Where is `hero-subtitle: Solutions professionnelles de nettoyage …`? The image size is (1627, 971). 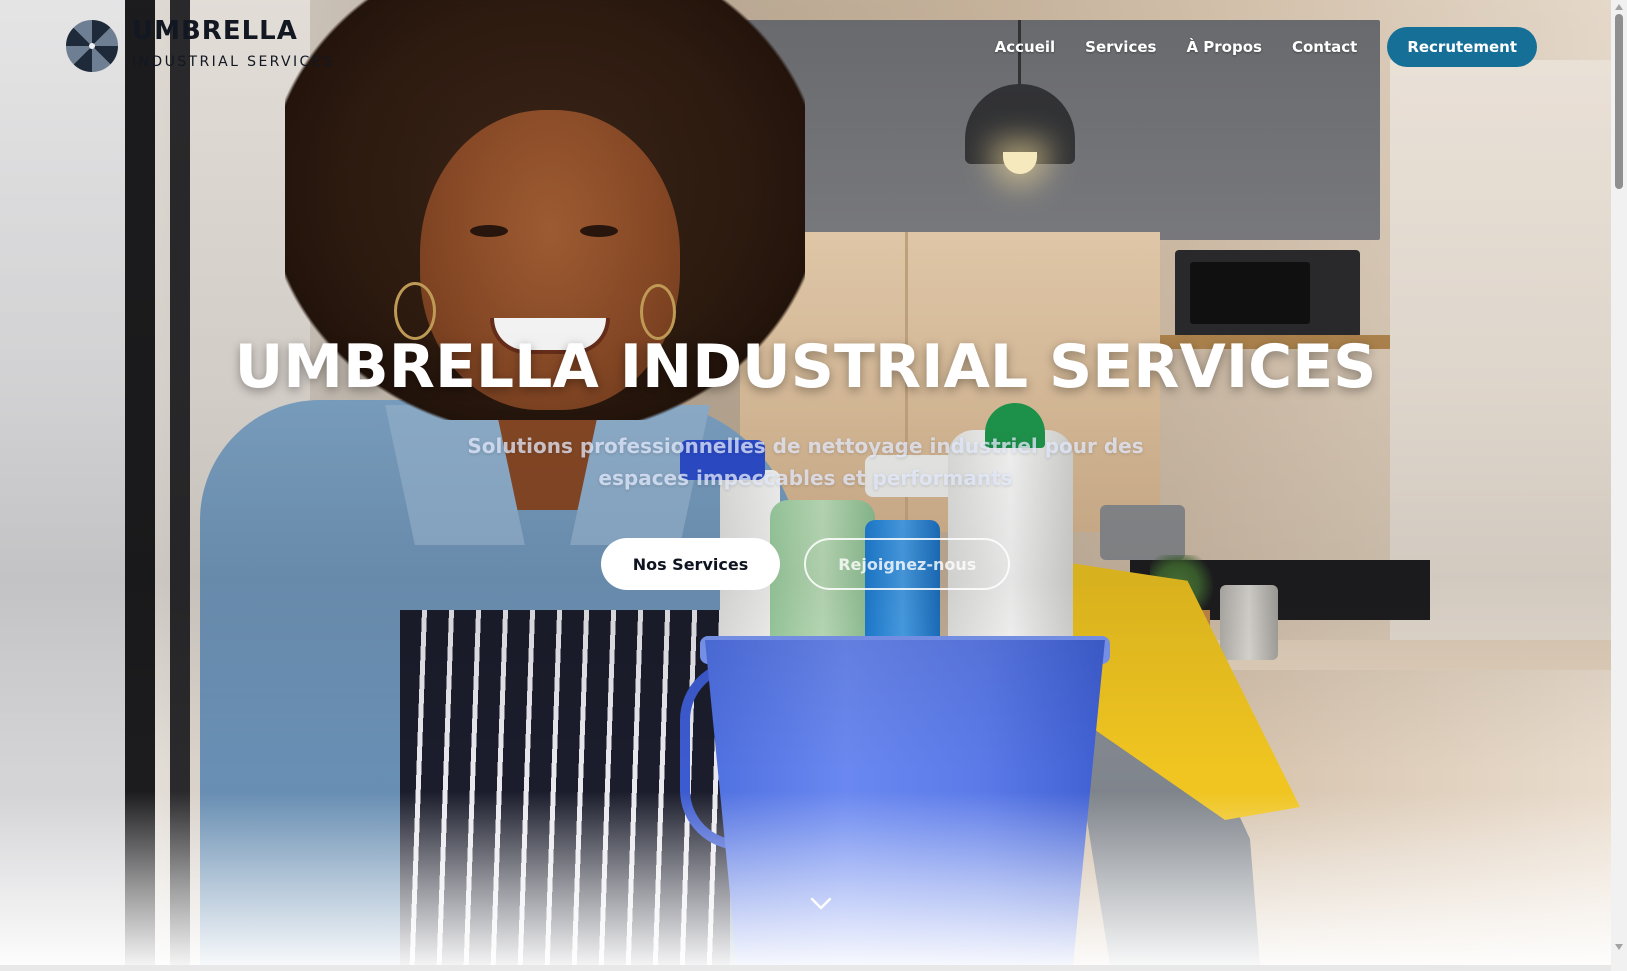
hero-subtitle: Solutions professionnelles de nettoyage … is located at coordinates (805, 462).